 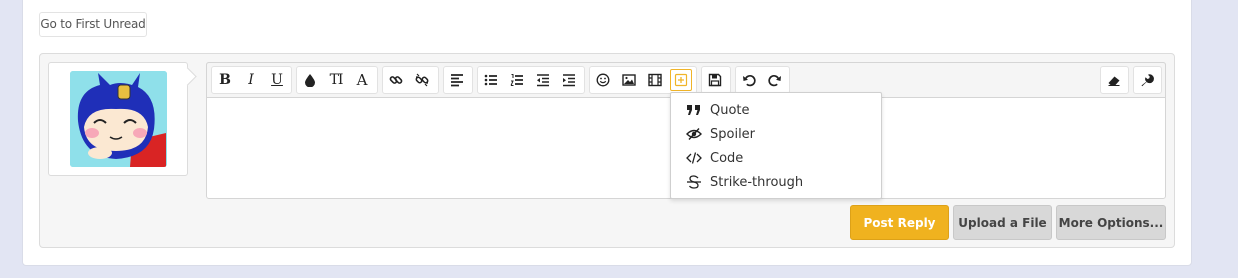 I want to click on toolbar-group-align, so click(x=458, y=80).